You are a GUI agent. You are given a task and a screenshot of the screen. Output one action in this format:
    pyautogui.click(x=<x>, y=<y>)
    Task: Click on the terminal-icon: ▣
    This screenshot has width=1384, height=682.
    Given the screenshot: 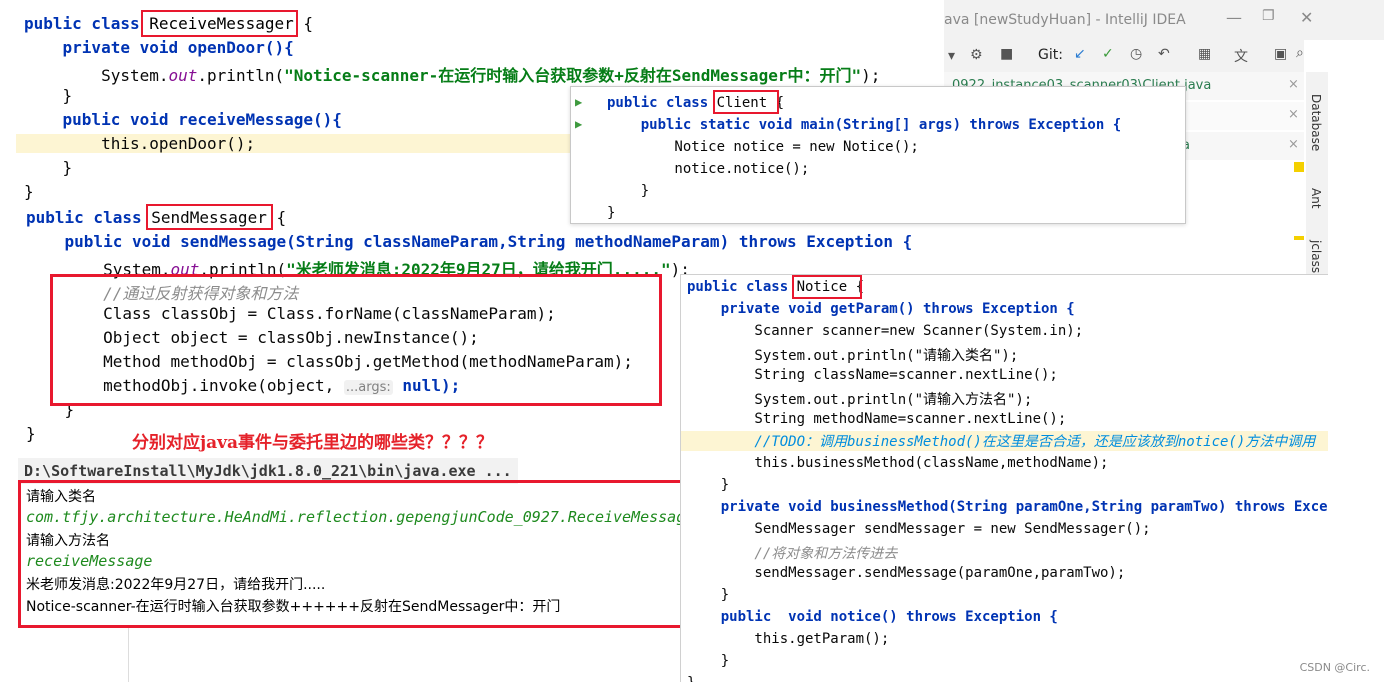 What is the action you would take?
    pyautogui.click(x=1280, y=54)
    